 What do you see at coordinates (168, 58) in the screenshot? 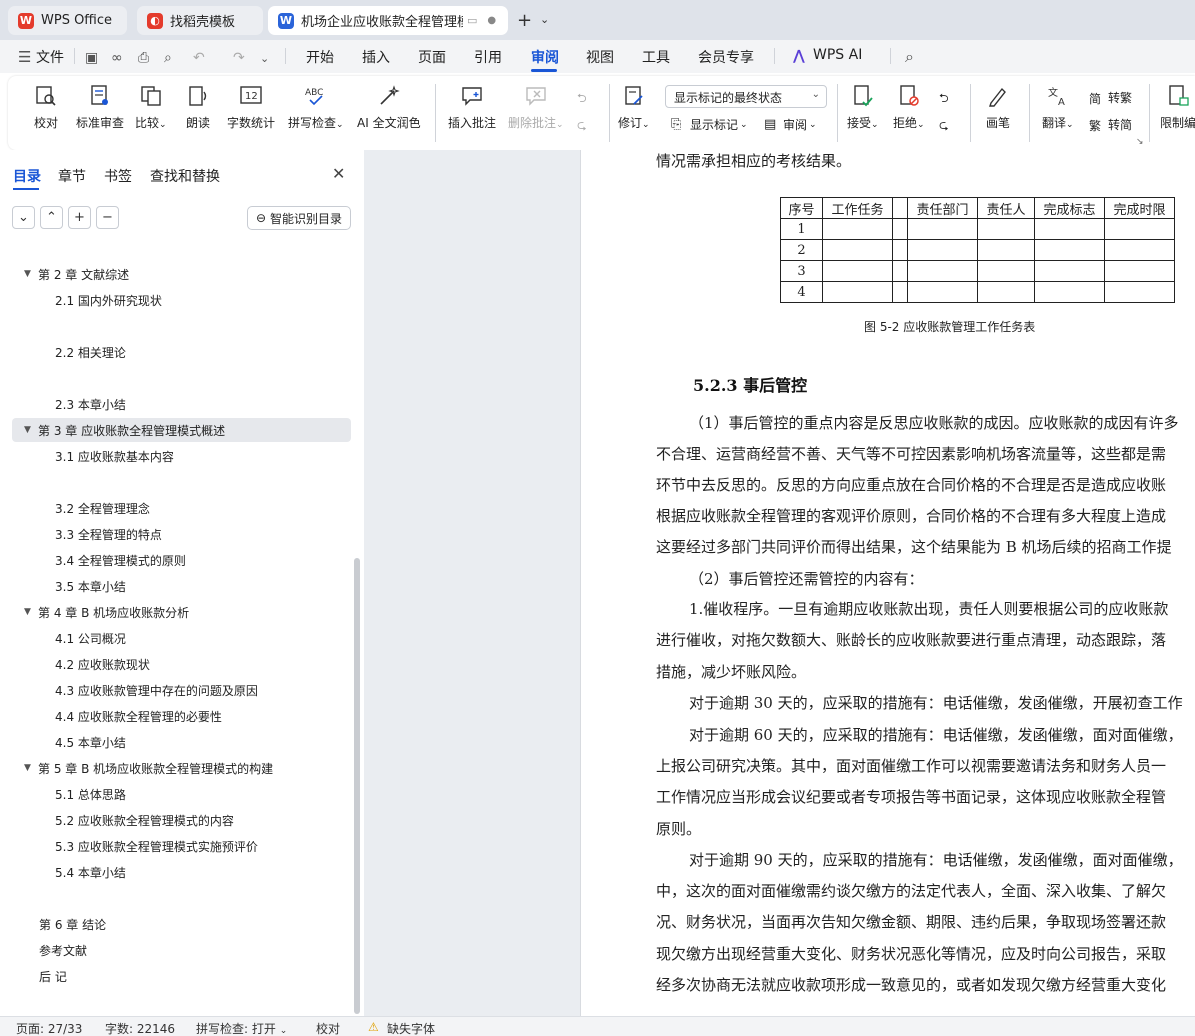
I see `print-preview-icon: ⌕` at bounding box center [168, 58].